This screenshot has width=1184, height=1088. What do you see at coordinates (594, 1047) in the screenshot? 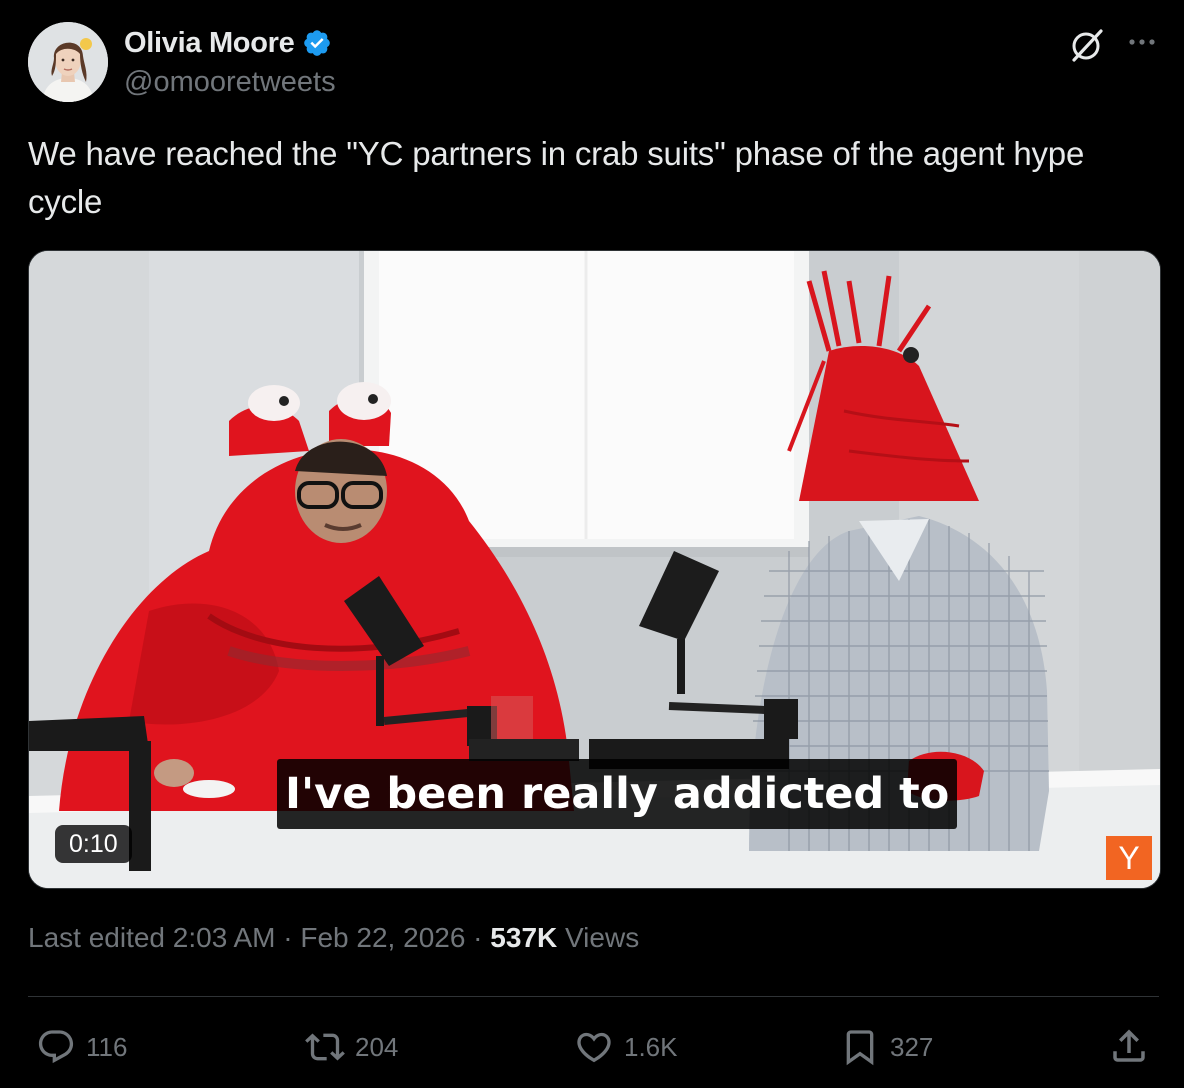
I see `like-icon` at bounding box center [594, 1047].